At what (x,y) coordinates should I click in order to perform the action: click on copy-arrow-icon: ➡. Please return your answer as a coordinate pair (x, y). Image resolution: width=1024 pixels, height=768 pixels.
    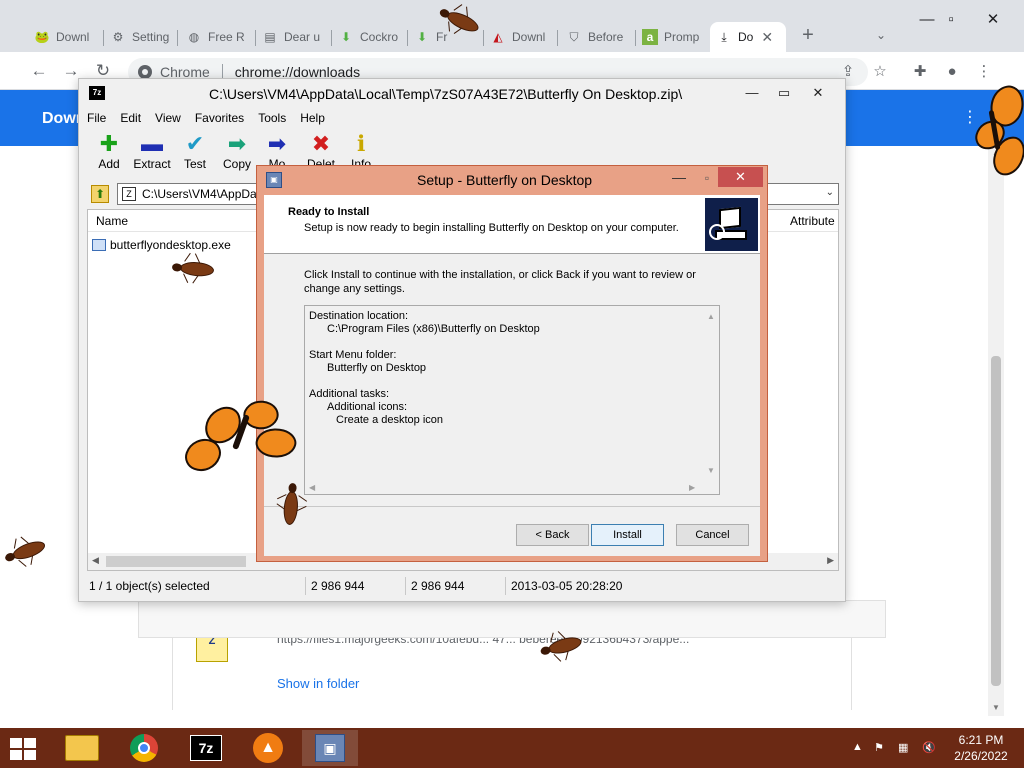
    Looking at the image, I should click on (237, 143).